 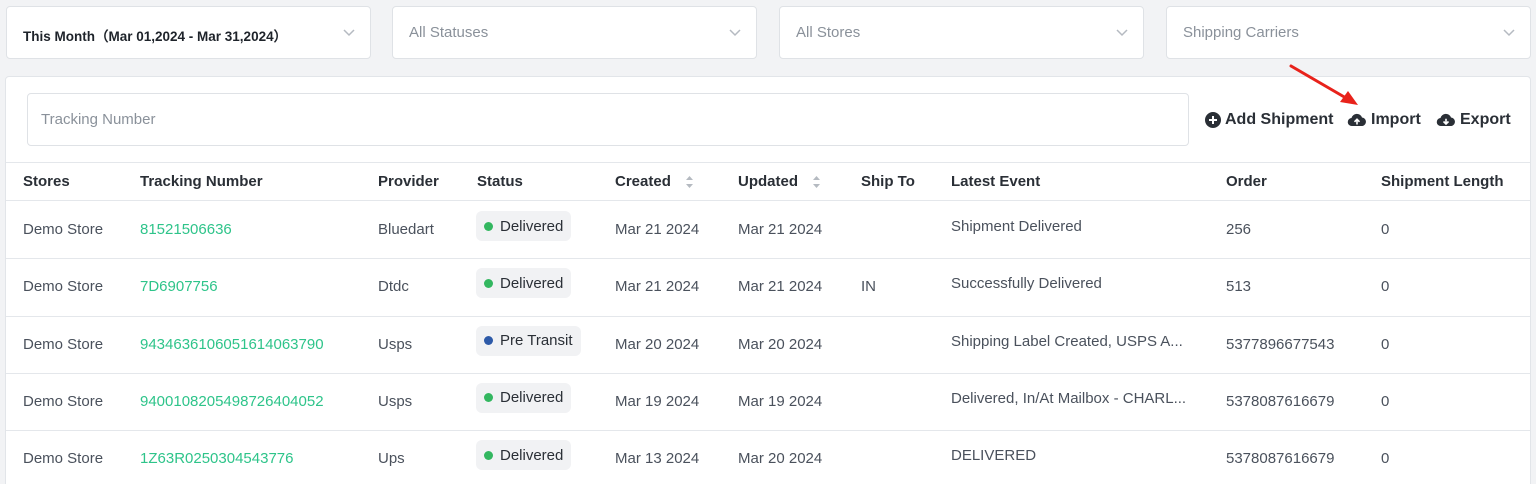 I want to click on cloud-download-icon, so click(x=1445, y=120).